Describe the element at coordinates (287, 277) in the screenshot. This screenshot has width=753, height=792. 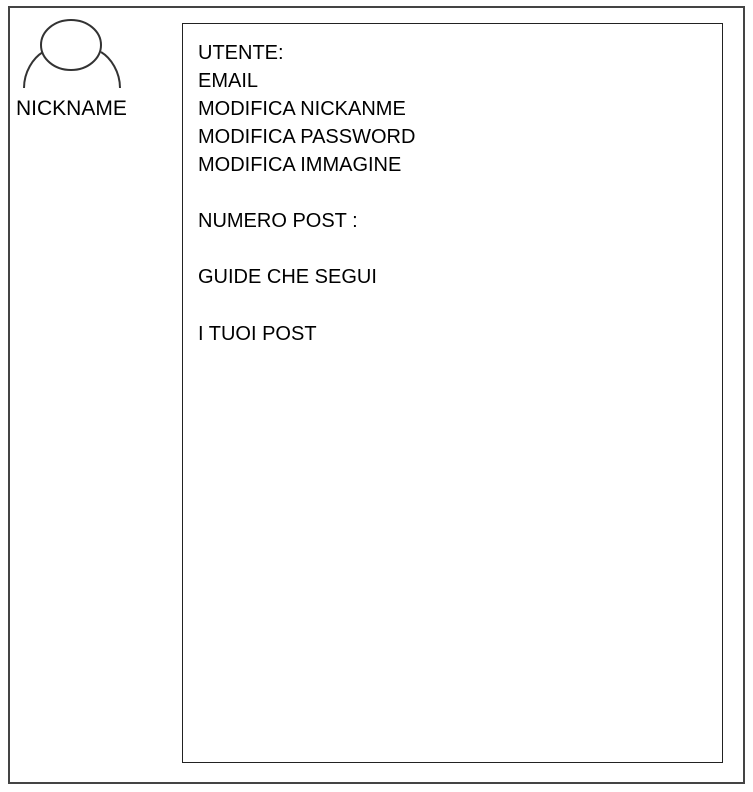
I see `followed-guides-link: GUIDE CHE SEGUI` at that location.